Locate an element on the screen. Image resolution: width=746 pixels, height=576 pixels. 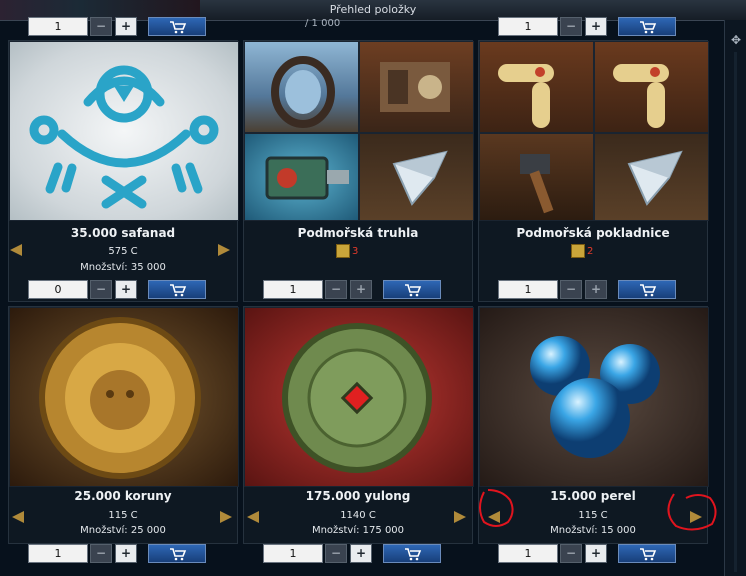
item-image-safanad is located at coordinates (124, 131).